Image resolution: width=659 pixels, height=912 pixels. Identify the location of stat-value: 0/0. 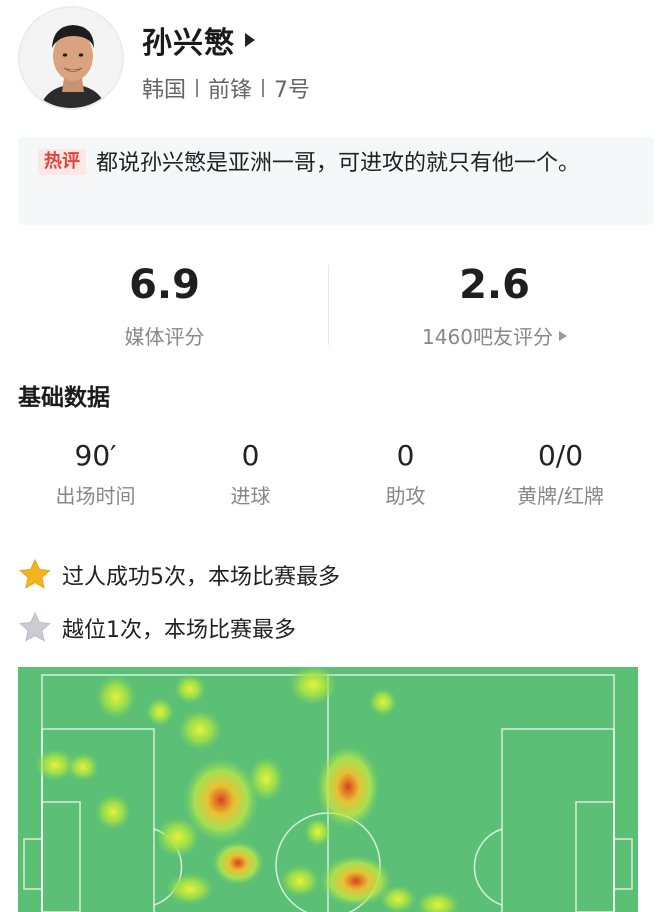
(560, 455).